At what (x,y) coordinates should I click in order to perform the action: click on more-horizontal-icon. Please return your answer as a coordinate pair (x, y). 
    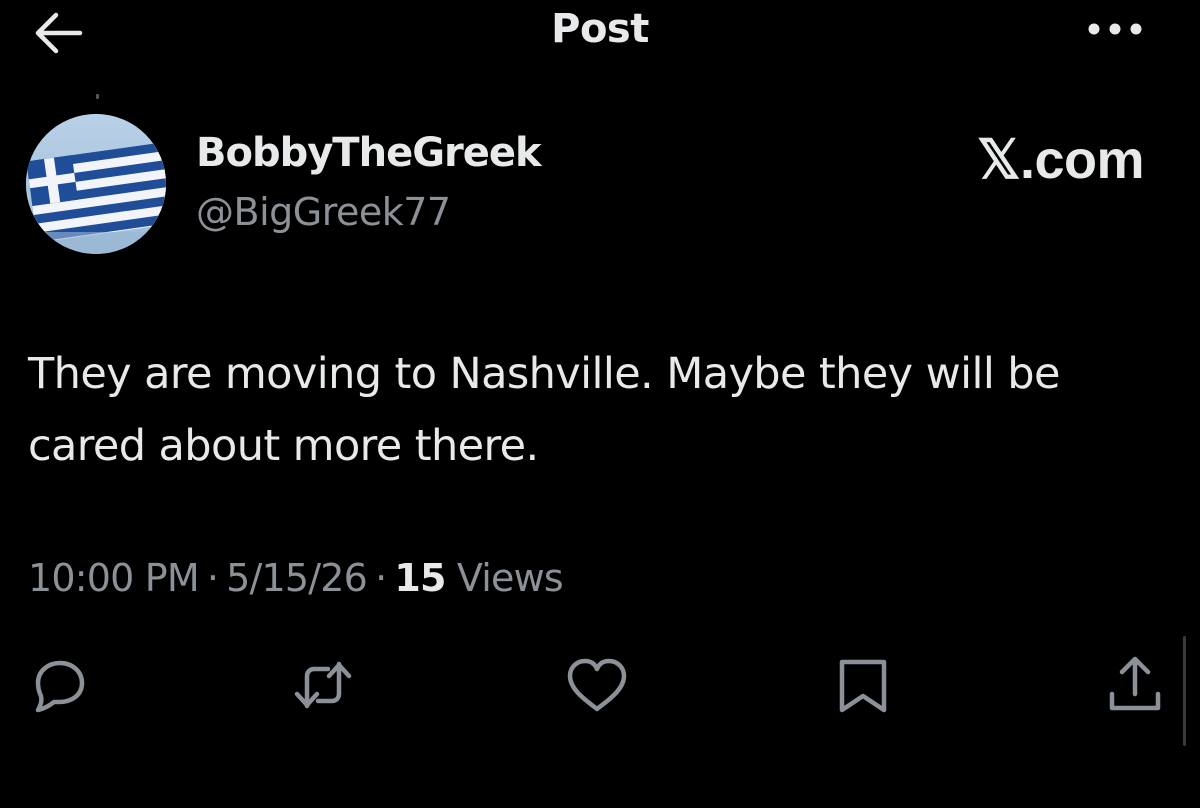
    Looking at the image, I should click on (1115, 29).